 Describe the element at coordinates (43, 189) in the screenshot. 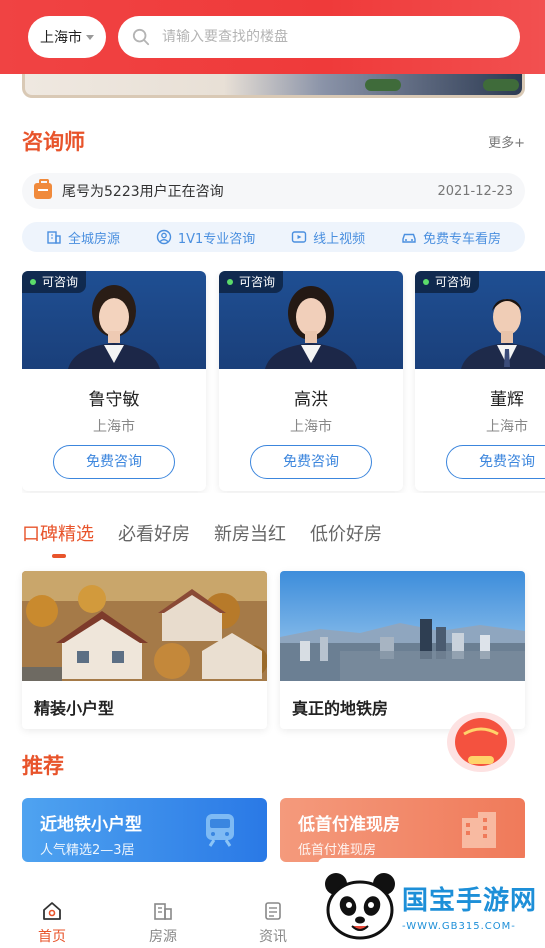

I see `briefcase-icon` at that location.